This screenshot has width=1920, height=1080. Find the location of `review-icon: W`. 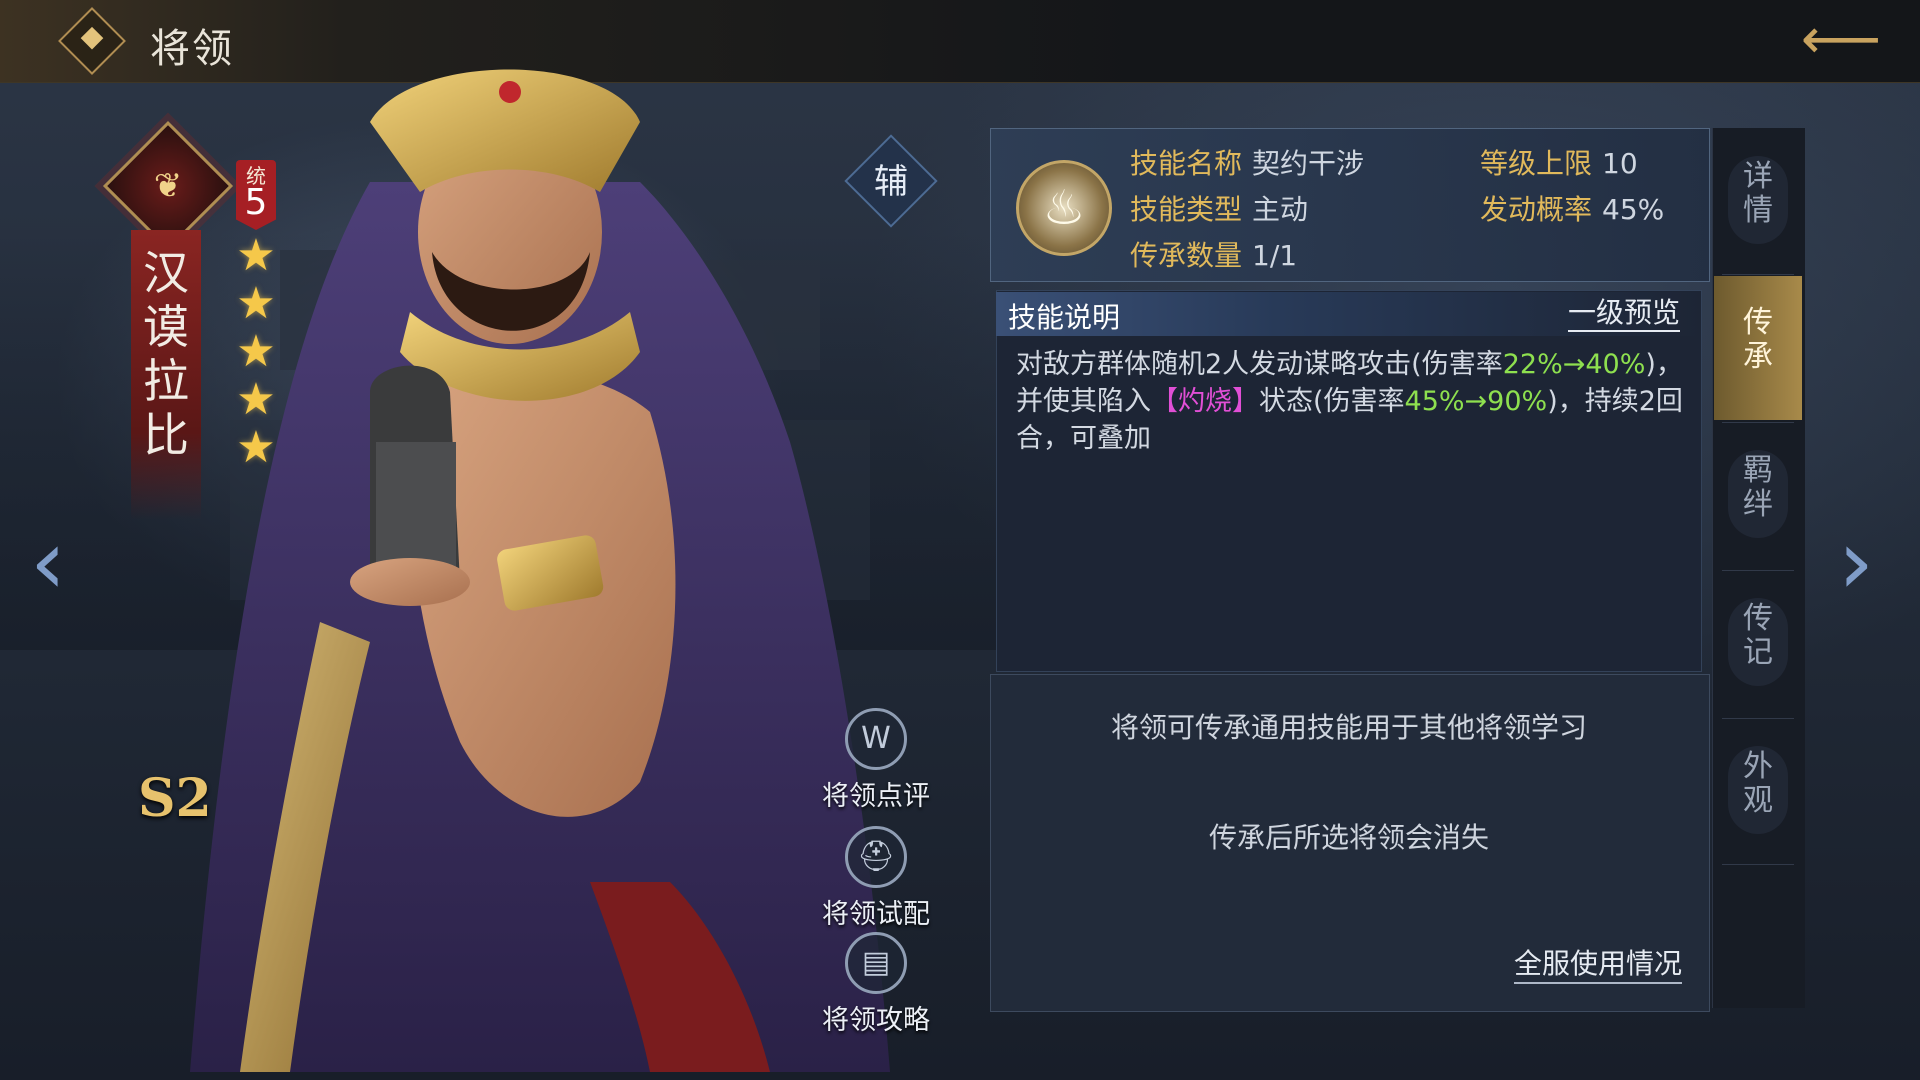

review-icon: W is located at coordinates (876, 739).